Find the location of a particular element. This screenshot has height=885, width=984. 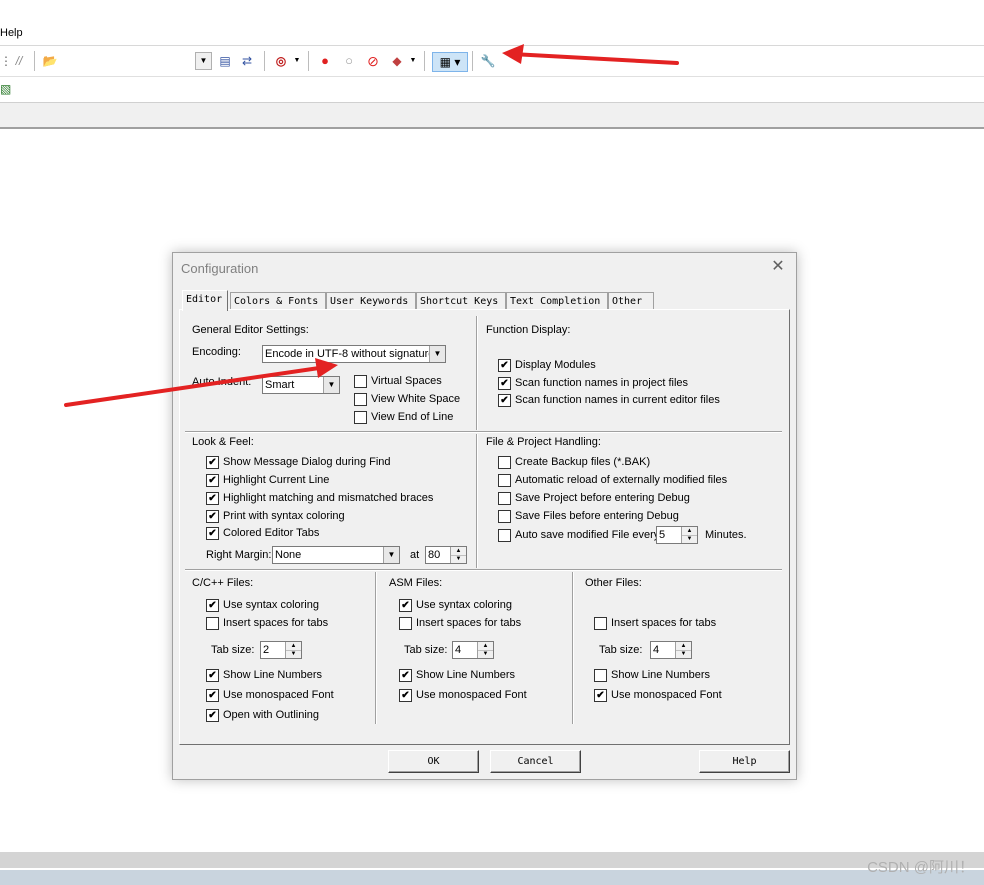

checkbox-label: View End of Line is located at coordinates (412, 417).